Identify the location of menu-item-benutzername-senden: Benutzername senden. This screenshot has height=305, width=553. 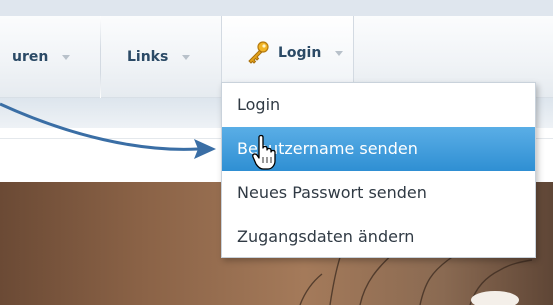
(378, 149).